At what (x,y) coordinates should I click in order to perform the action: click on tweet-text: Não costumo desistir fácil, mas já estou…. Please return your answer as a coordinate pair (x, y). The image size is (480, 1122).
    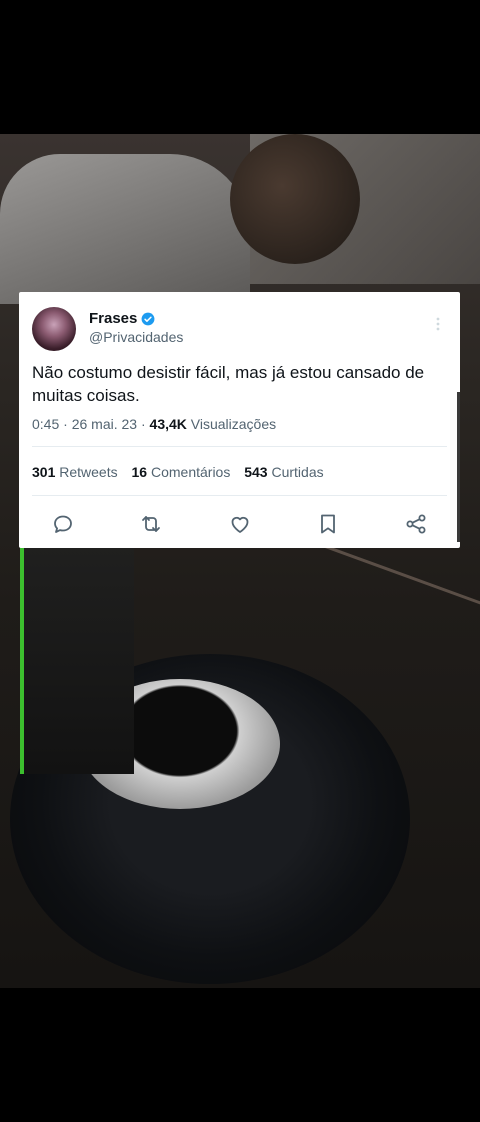
    Looking at the image, I should click on (228, 384).